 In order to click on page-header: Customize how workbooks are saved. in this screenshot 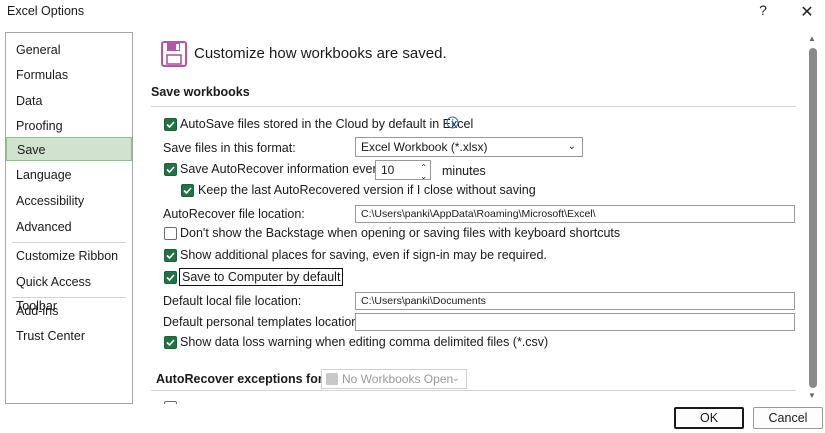, I will do `click(320, 53)`.